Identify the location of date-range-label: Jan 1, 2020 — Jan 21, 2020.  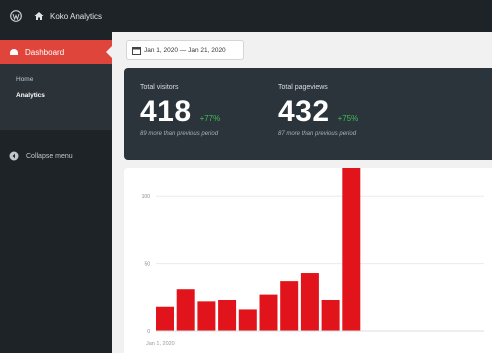
(185, 50).